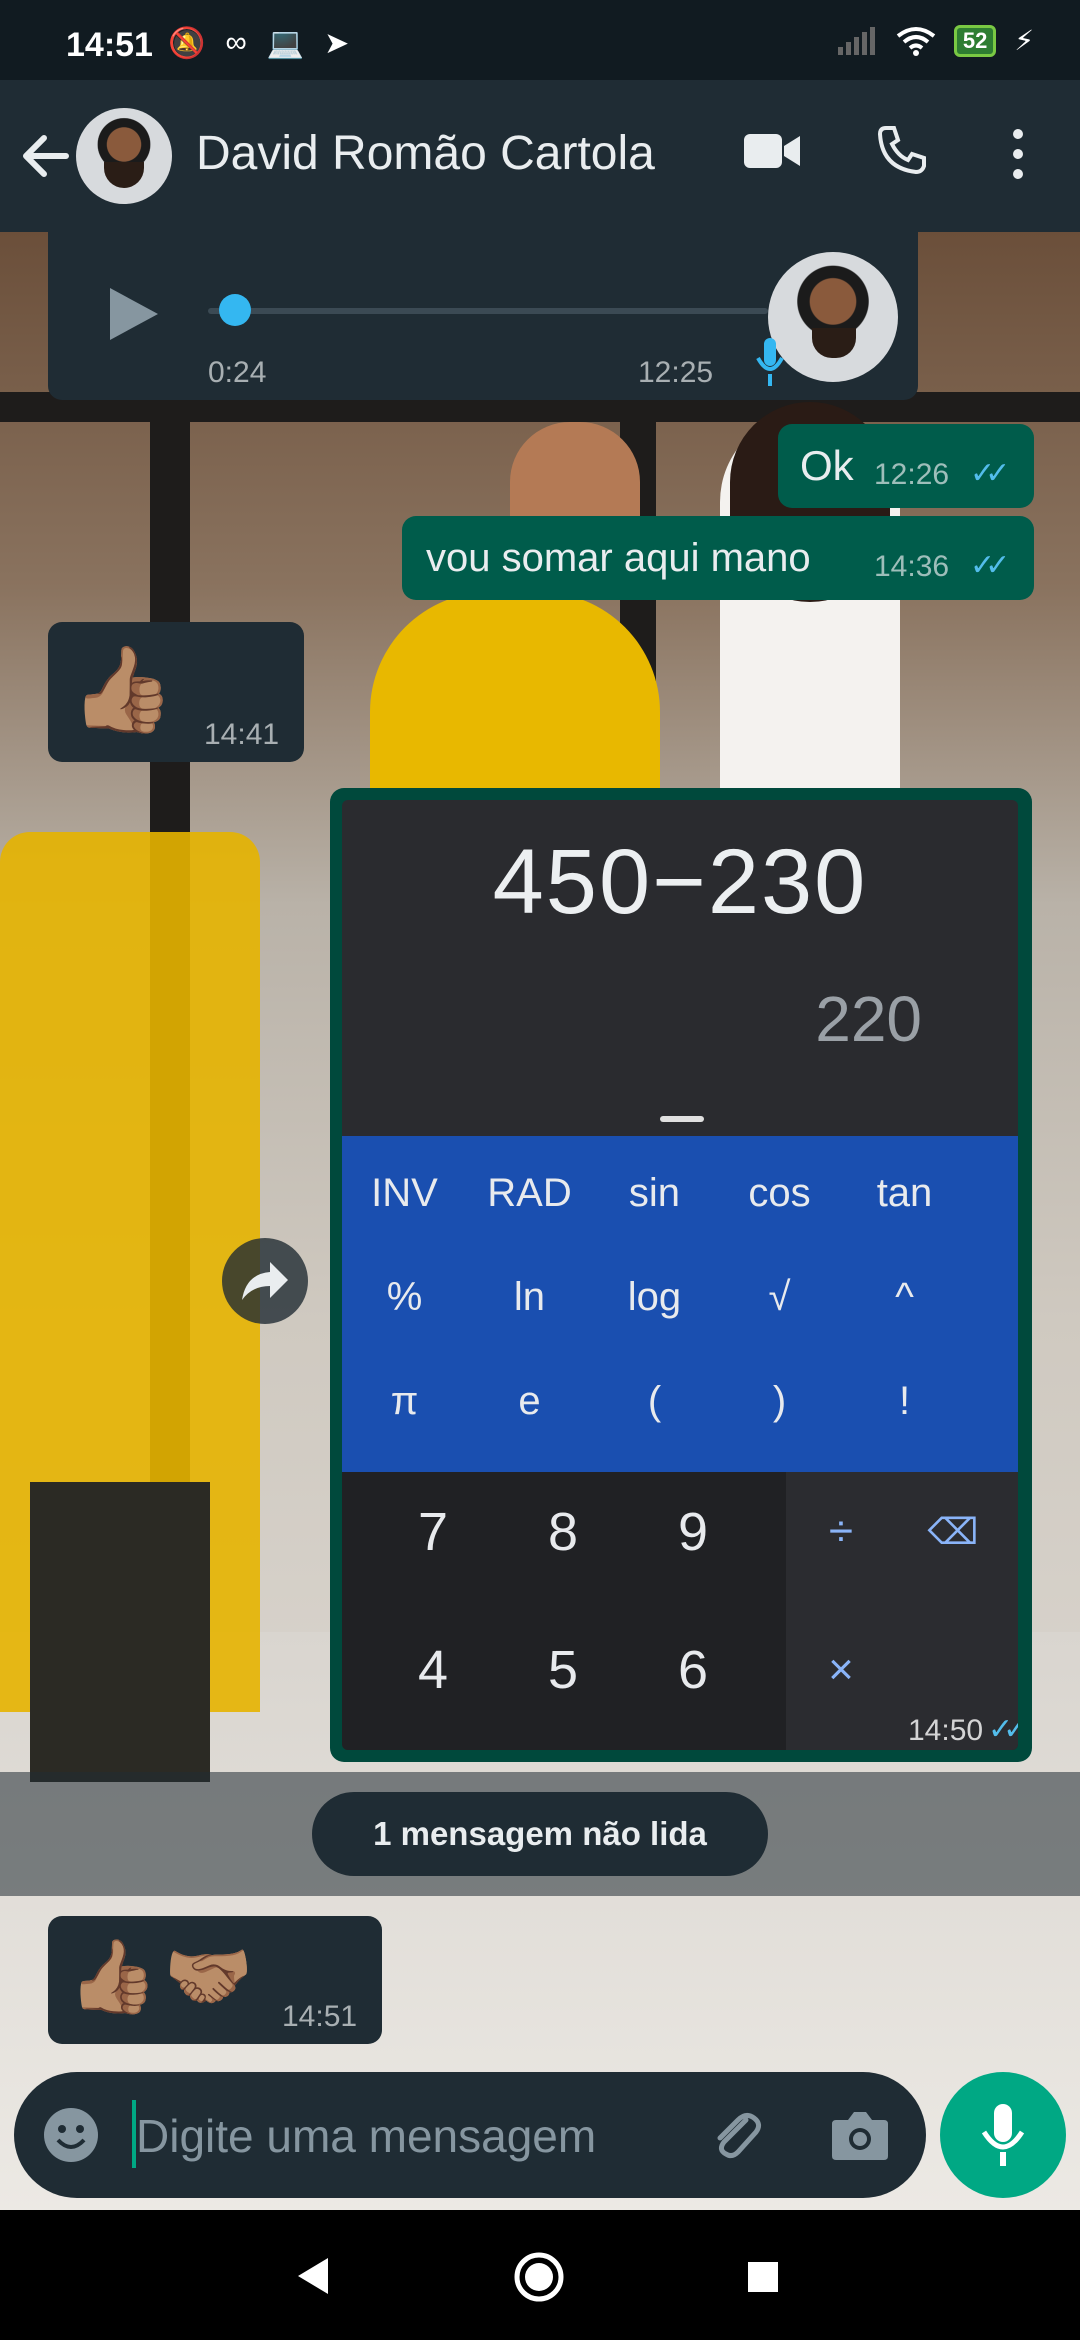 The width and height of the screenshot is (1080, 2340). What do you see at coordinates (285, 43) in the screenshot?
I see `laptop-icon: 💻` at bounding box center [285, 43].